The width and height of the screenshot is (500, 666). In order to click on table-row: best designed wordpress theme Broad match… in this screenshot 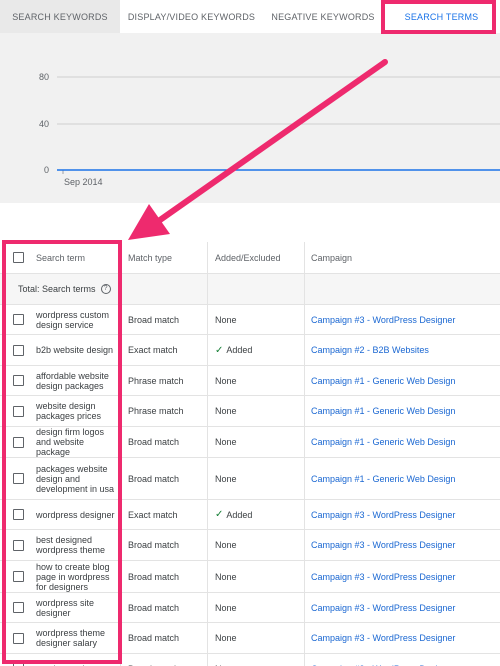, I will do `click(250, 545)`.